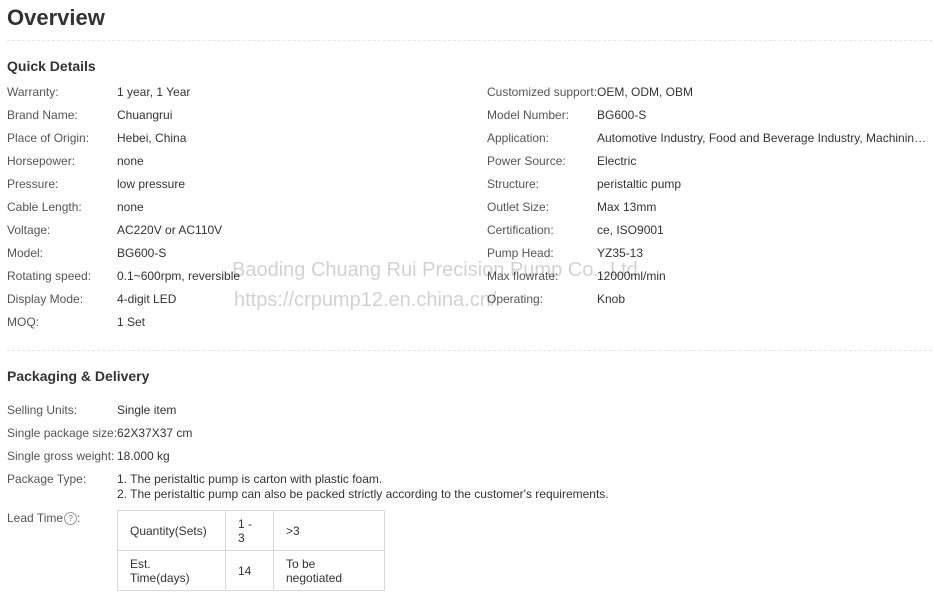 The width and height of the screenshot is (934, 611). What do you see at coordinates (329, 570) in the screenshot?
I see `table-cell: To be negotiated` at bounding box center [329, 570].